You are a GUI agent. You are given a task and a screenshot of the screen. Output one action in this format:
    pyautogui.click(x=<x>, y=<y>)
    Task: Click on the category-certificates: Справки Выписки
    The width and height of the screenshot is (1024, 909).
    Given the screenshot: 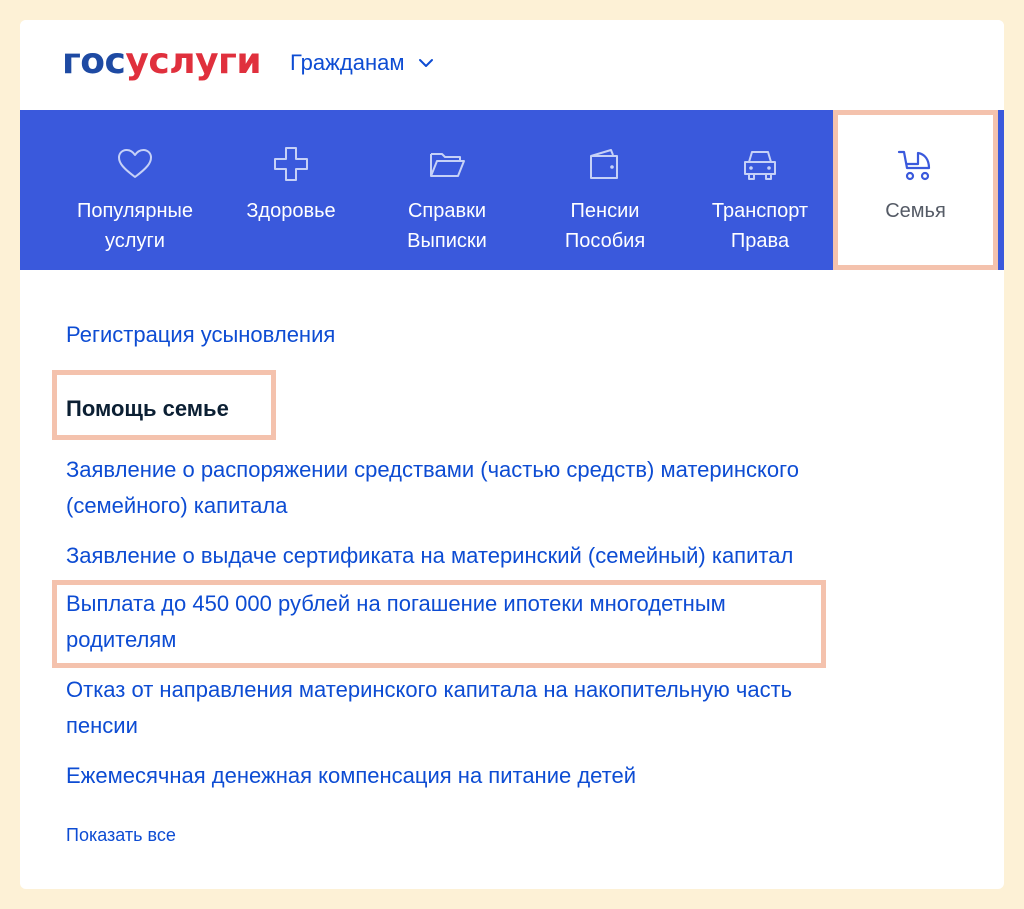 What is the action you would take?
    pyautogui.click(x=447, y=190)
    